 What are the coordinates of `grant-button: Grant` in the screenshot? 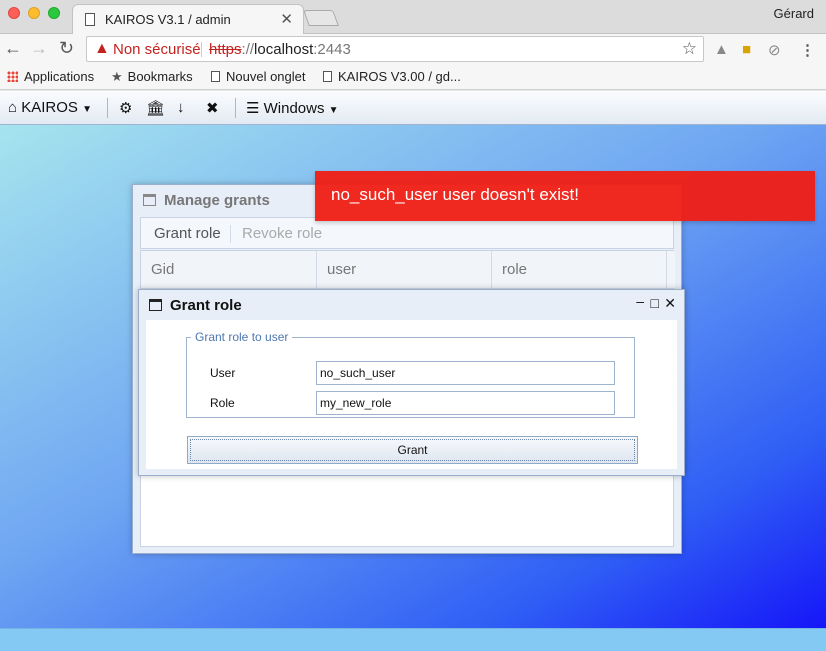 It's located at (412, 450).